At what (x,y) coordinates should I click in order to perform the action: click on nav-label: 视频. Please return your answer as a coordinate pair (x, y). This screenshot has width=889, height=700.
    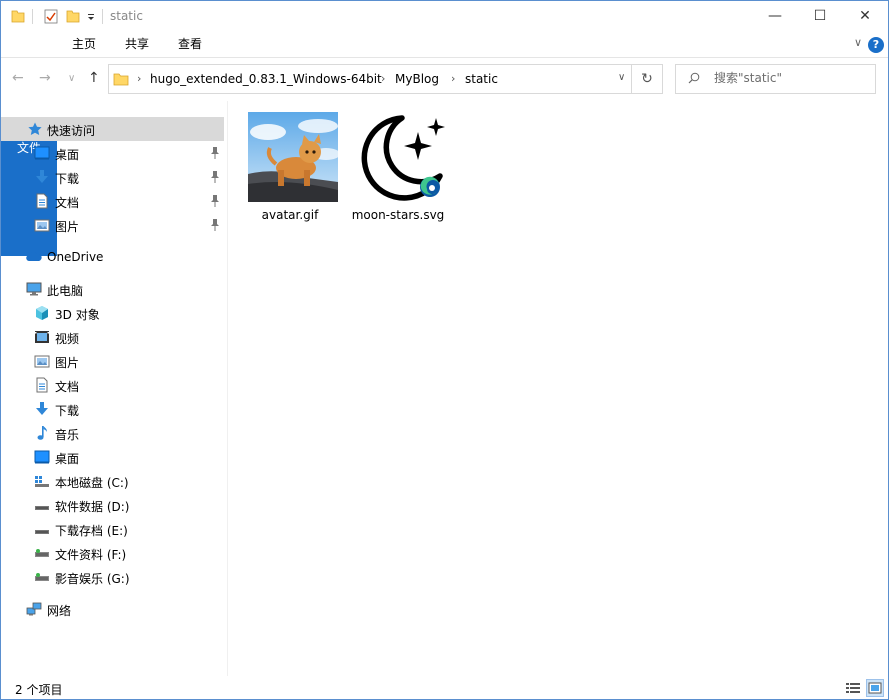
    Looking at the image, I should click on (67, 339).